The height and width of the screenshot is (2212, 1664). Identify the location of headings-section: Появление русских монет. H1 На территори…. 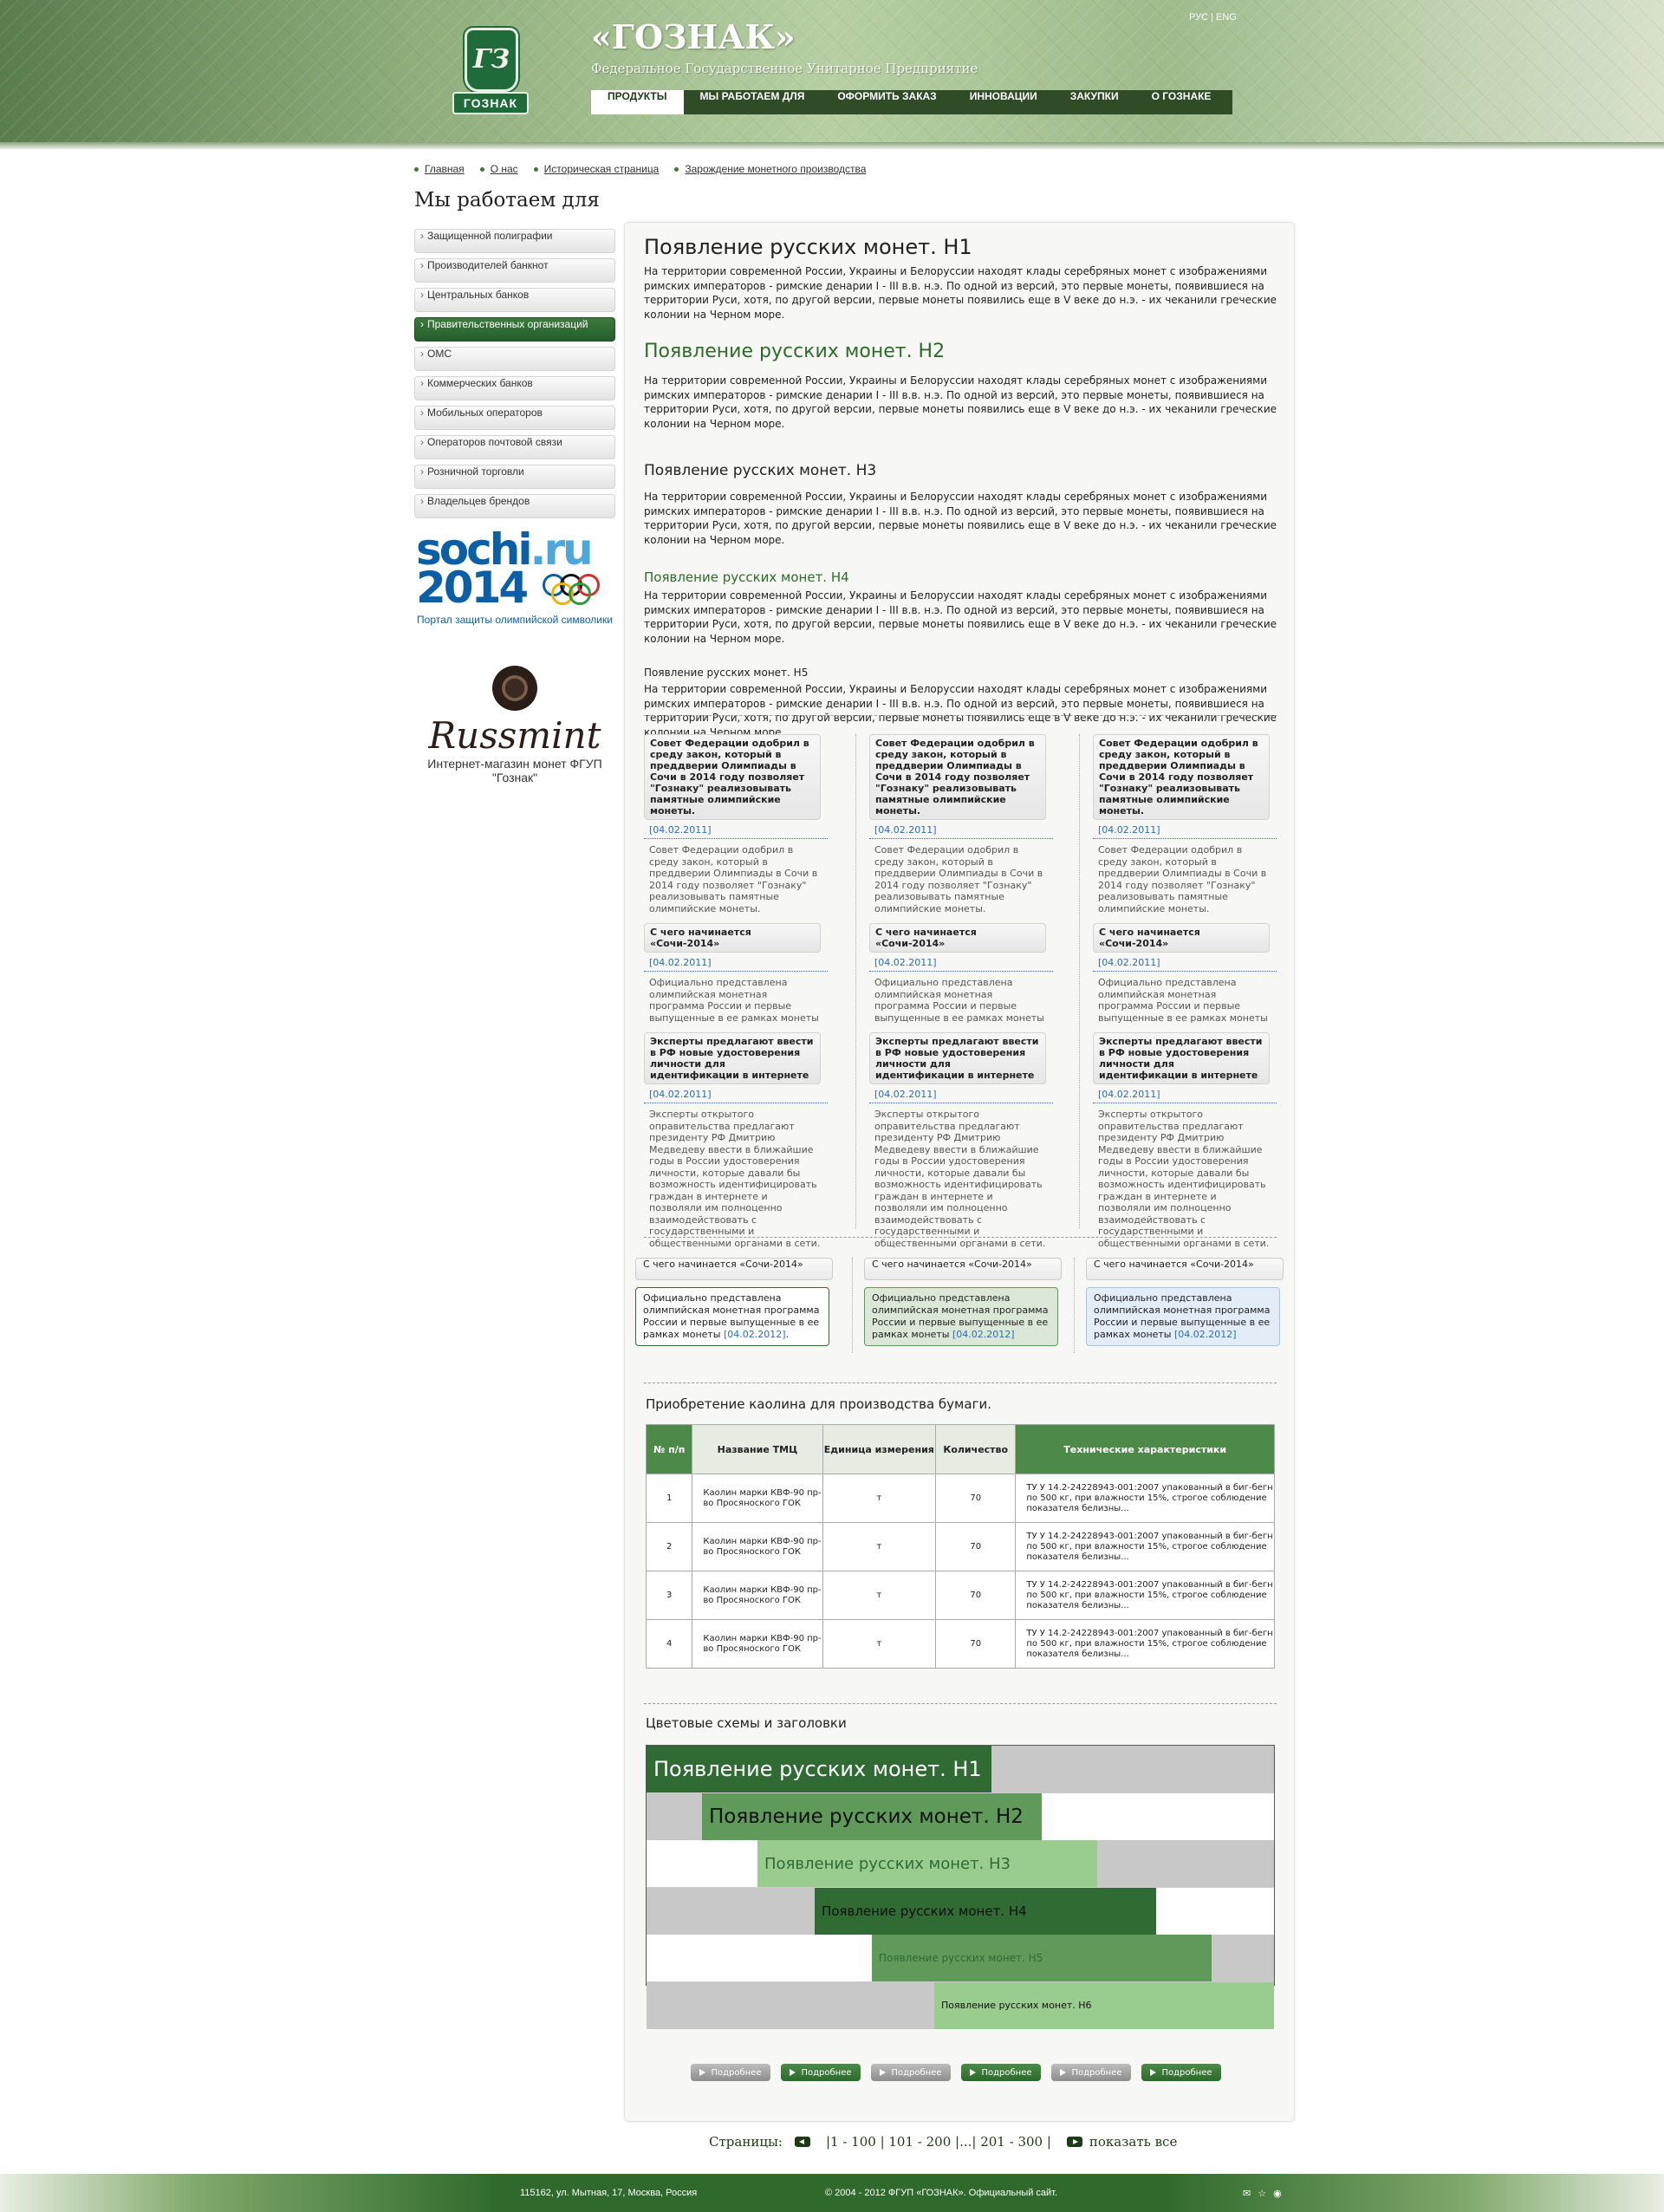
(960, 485).